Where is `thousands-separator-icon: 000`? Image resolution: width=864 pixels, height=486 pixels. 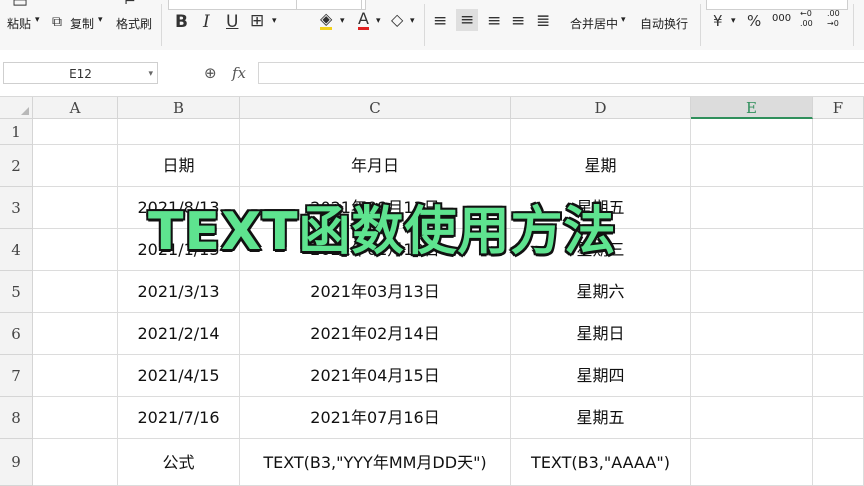
thousands-separator-icon: 000 is located at coordinates (781, 18).